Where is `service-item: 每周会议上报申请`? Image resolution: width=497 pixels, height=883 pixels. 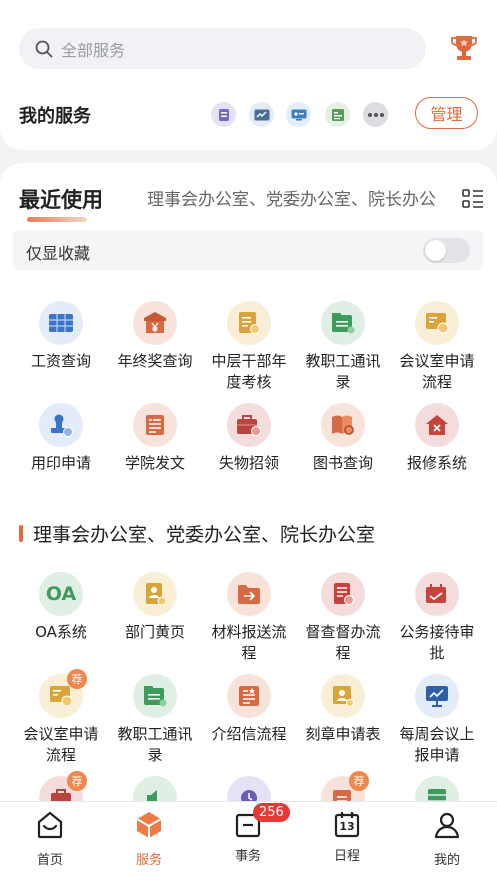
service-item: 每周会议上报申请 is located at coordinates (437, 720).